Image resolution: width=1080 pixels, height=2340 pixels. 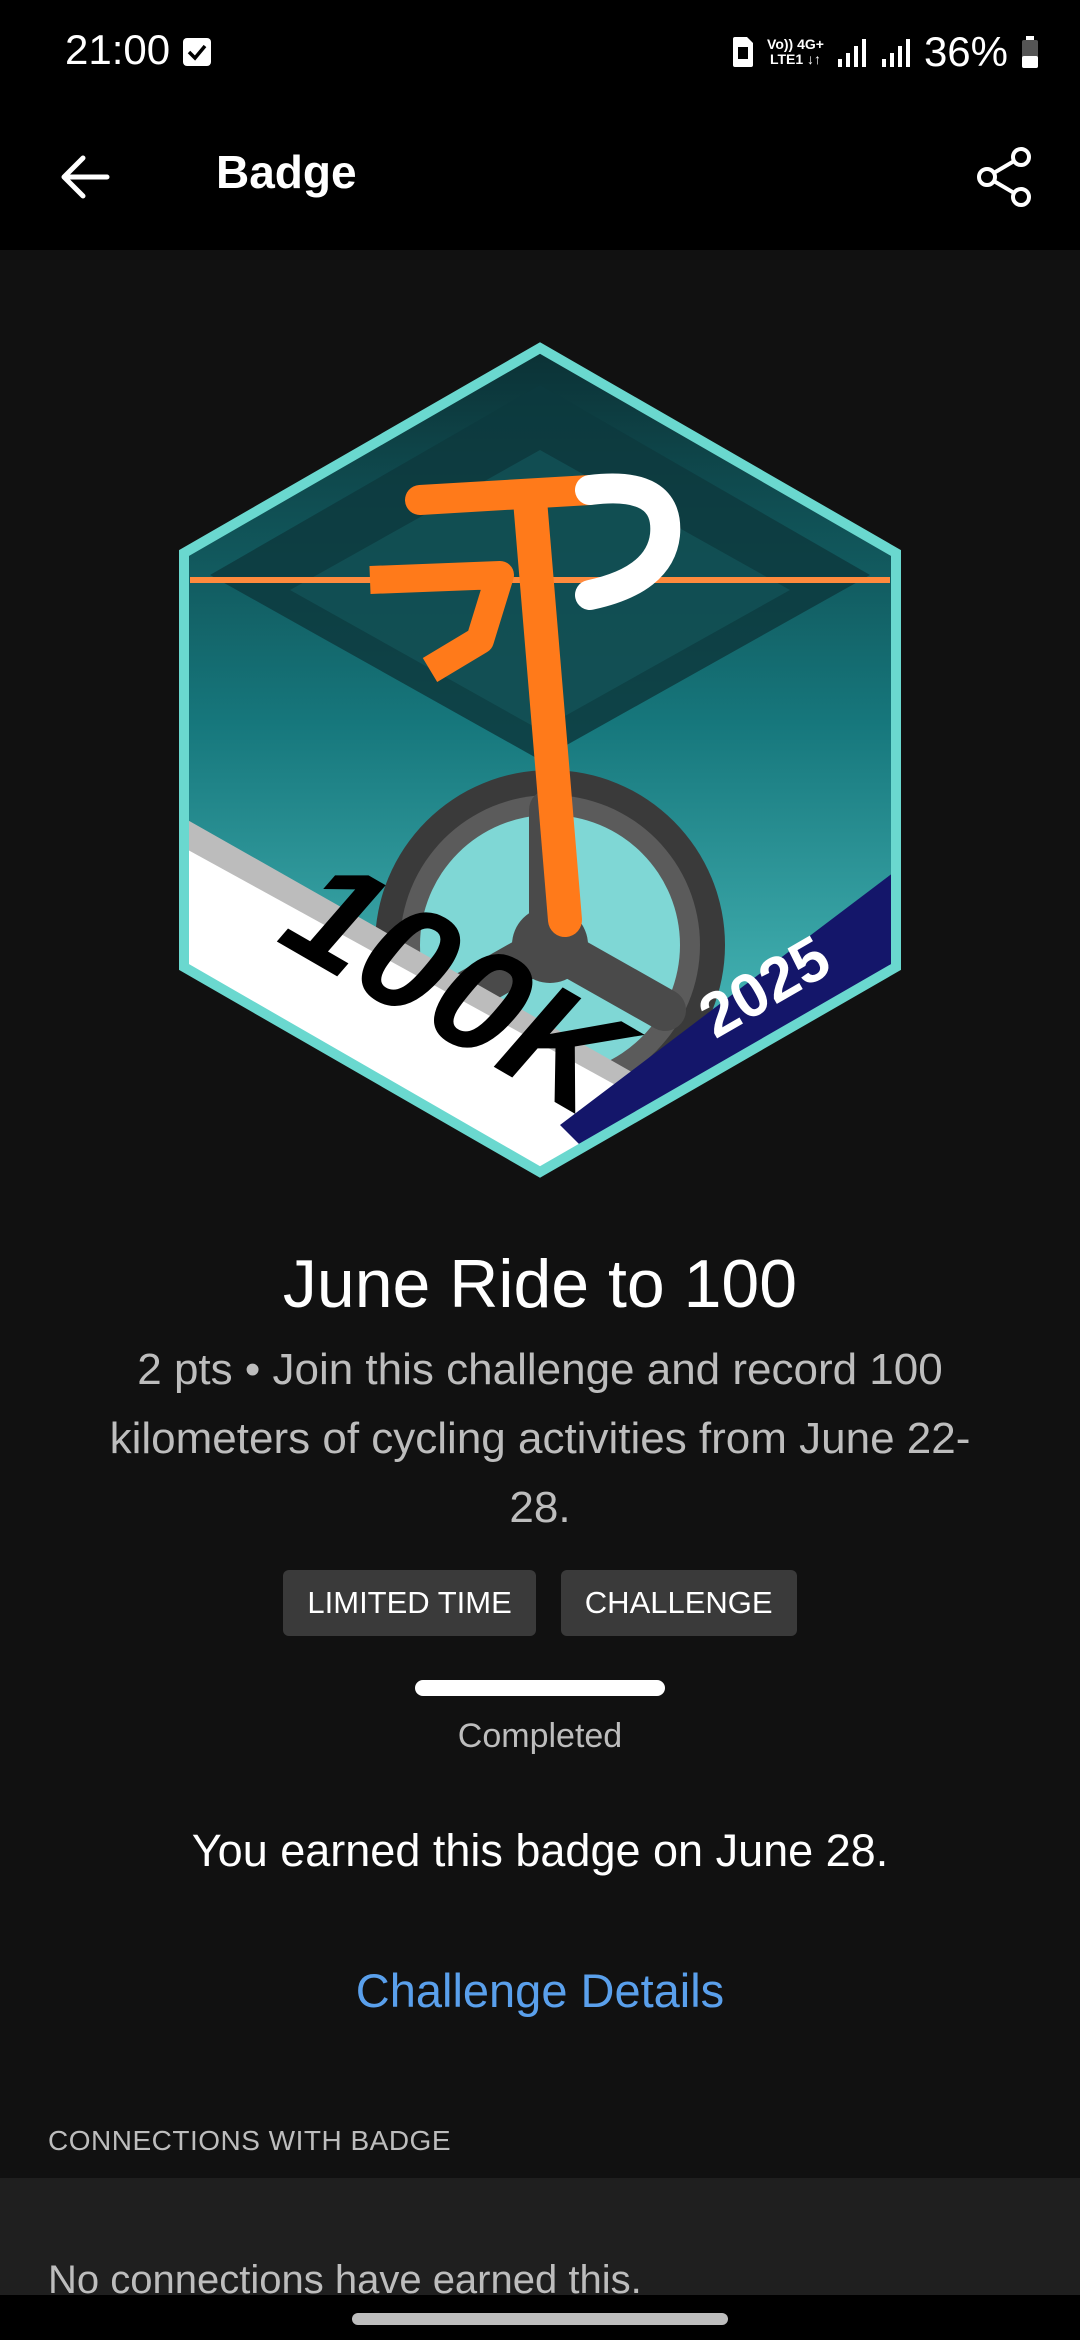 What do you see at coordinates (540, 1284) in the screenshot?
I see `badge-title: June Ride to 100` at bounding box center [540, 1284].